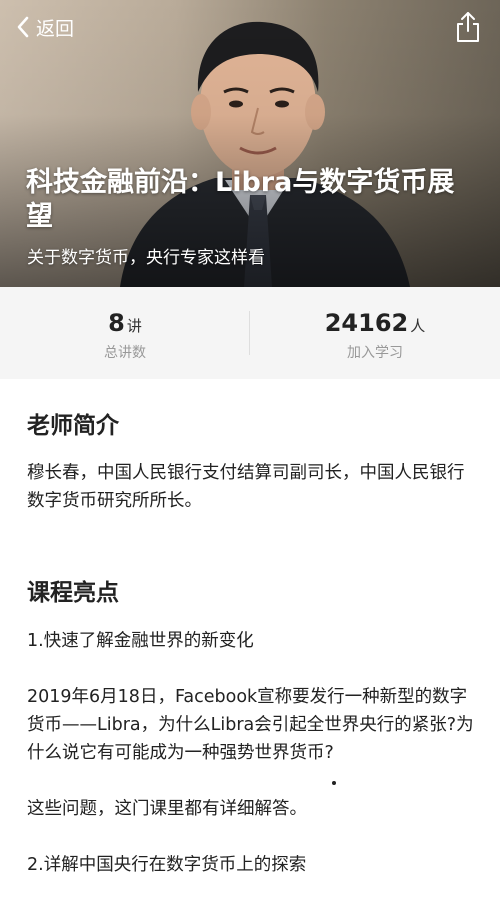  What do you see at coordinates (140, 641) in the screenshot?
I see `highlight-item: 1.快速了解金融世界的新变化` at bounding box center [140, 641].